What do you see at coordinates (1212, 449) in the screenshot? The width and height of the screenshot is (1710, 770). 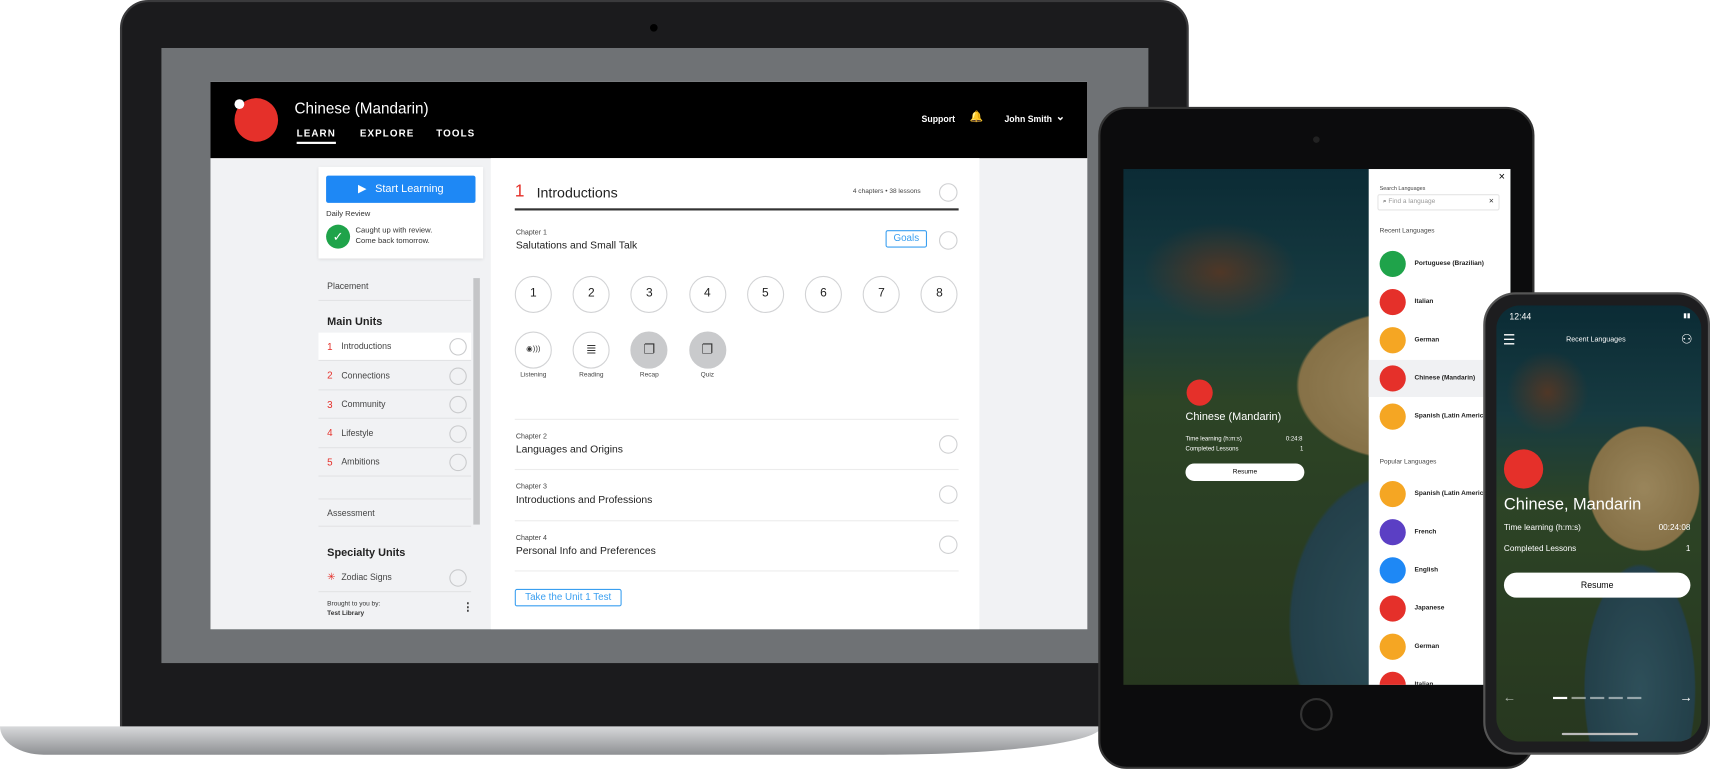 I see `lessons-label: Completed Lessons` at bounding box center [1212, 449].